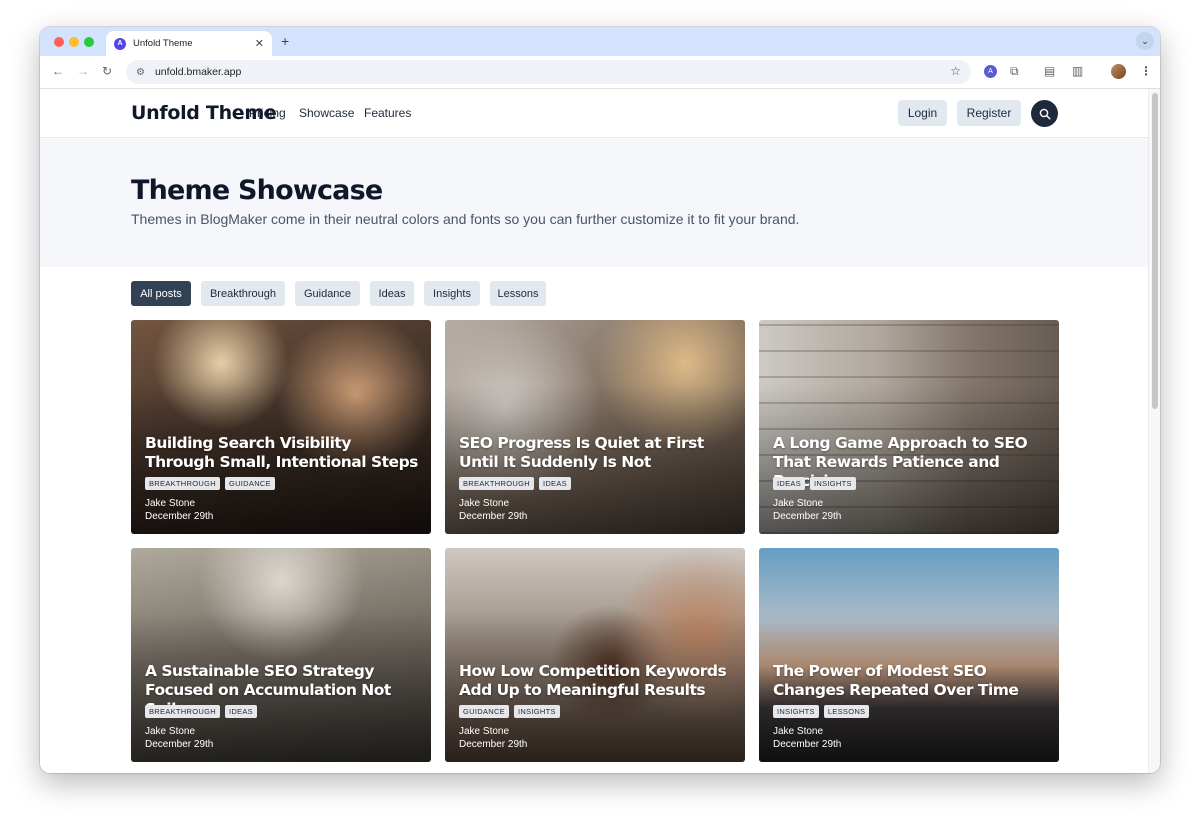  Describe the element at coordinates (163, 43) in the screenshot. I see `tab-title: Unfold Theme` at that location.